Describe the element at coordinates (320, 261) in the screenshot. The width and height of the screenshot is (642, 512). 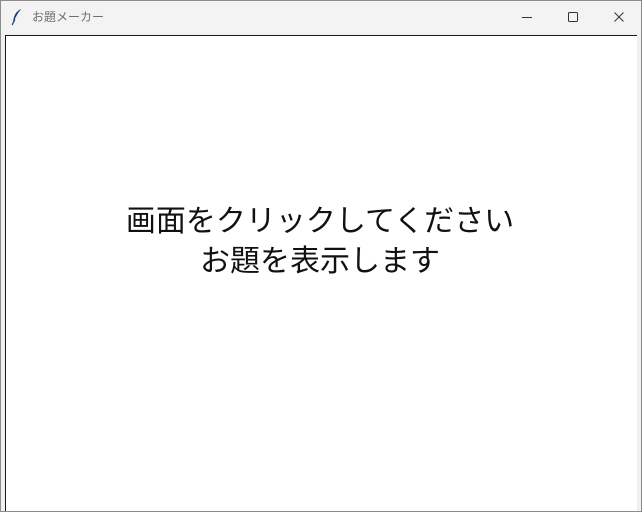
I see `instruction-line-2: お題を表示します` at that location.